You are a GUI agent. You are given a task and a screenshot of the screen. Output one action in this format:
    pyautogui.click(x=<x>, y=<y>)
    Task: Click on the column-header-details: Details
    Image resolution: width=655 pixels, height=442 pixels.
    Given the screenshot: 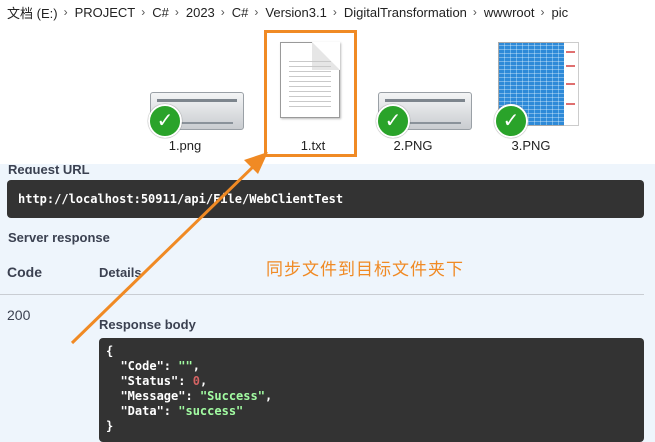 What is the action you would take?
    pyautogui.click(x=120, y=272)
    